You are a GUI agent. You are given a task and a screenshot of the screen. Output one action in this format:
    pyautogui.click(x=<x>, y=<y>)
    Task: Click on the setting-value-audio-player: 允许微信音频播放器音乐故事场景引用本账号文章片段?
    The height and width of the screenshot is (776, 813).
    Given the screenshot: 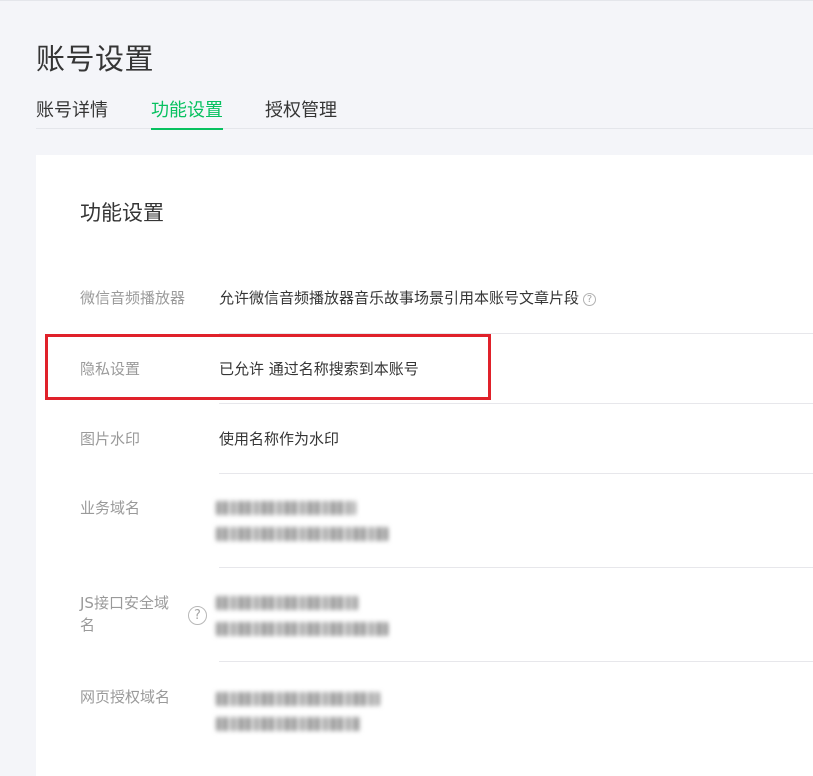 What is the action you would take?
    pyautogui.click(x=408, y=298)
    